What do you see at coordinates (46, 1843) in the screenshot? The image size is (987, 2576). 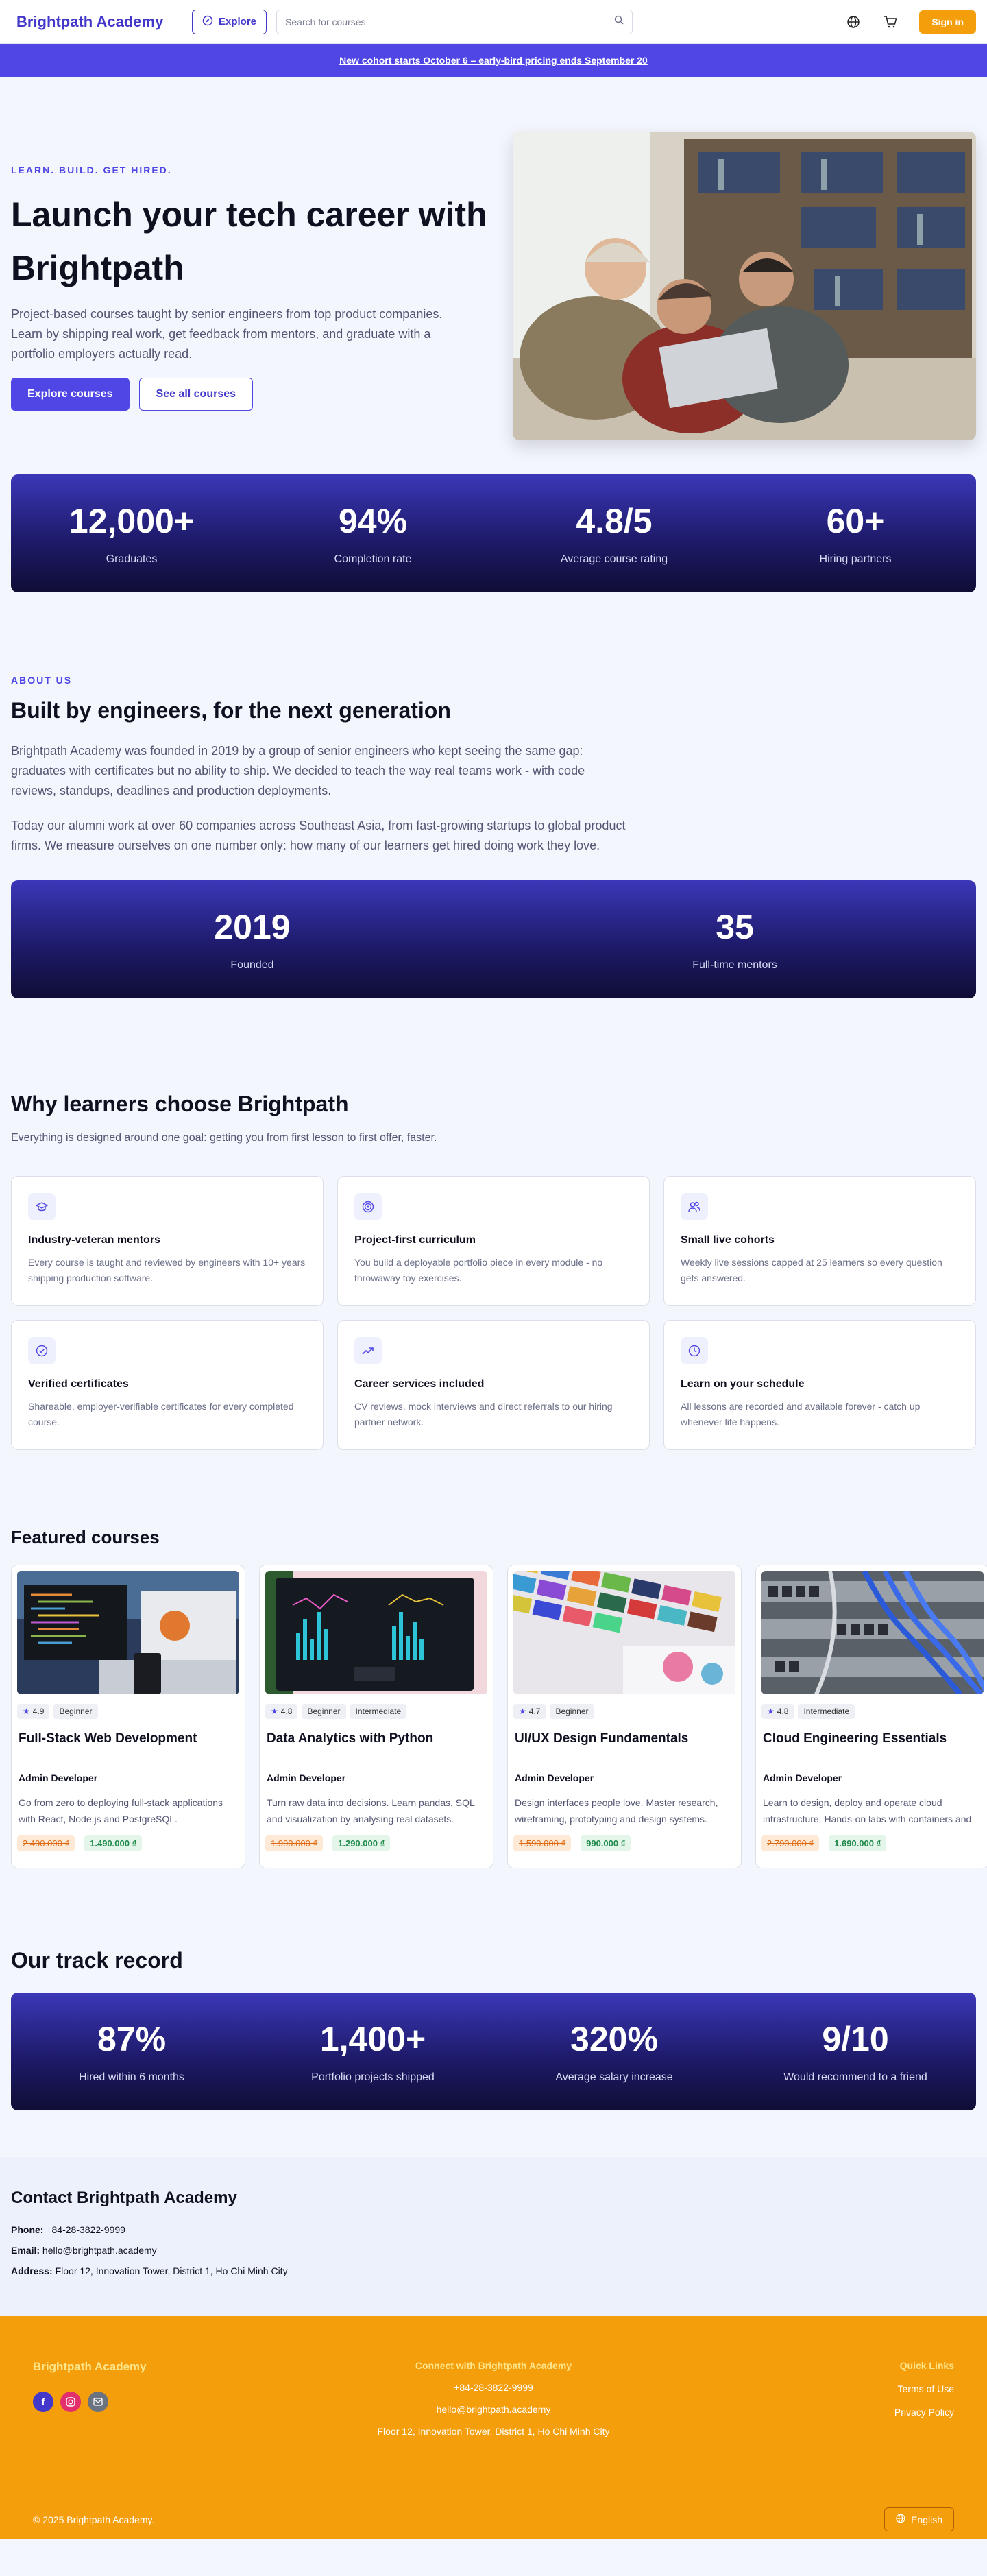 I see `old-price: 2.490.000 ₫` at bounding box center [46, 1843].